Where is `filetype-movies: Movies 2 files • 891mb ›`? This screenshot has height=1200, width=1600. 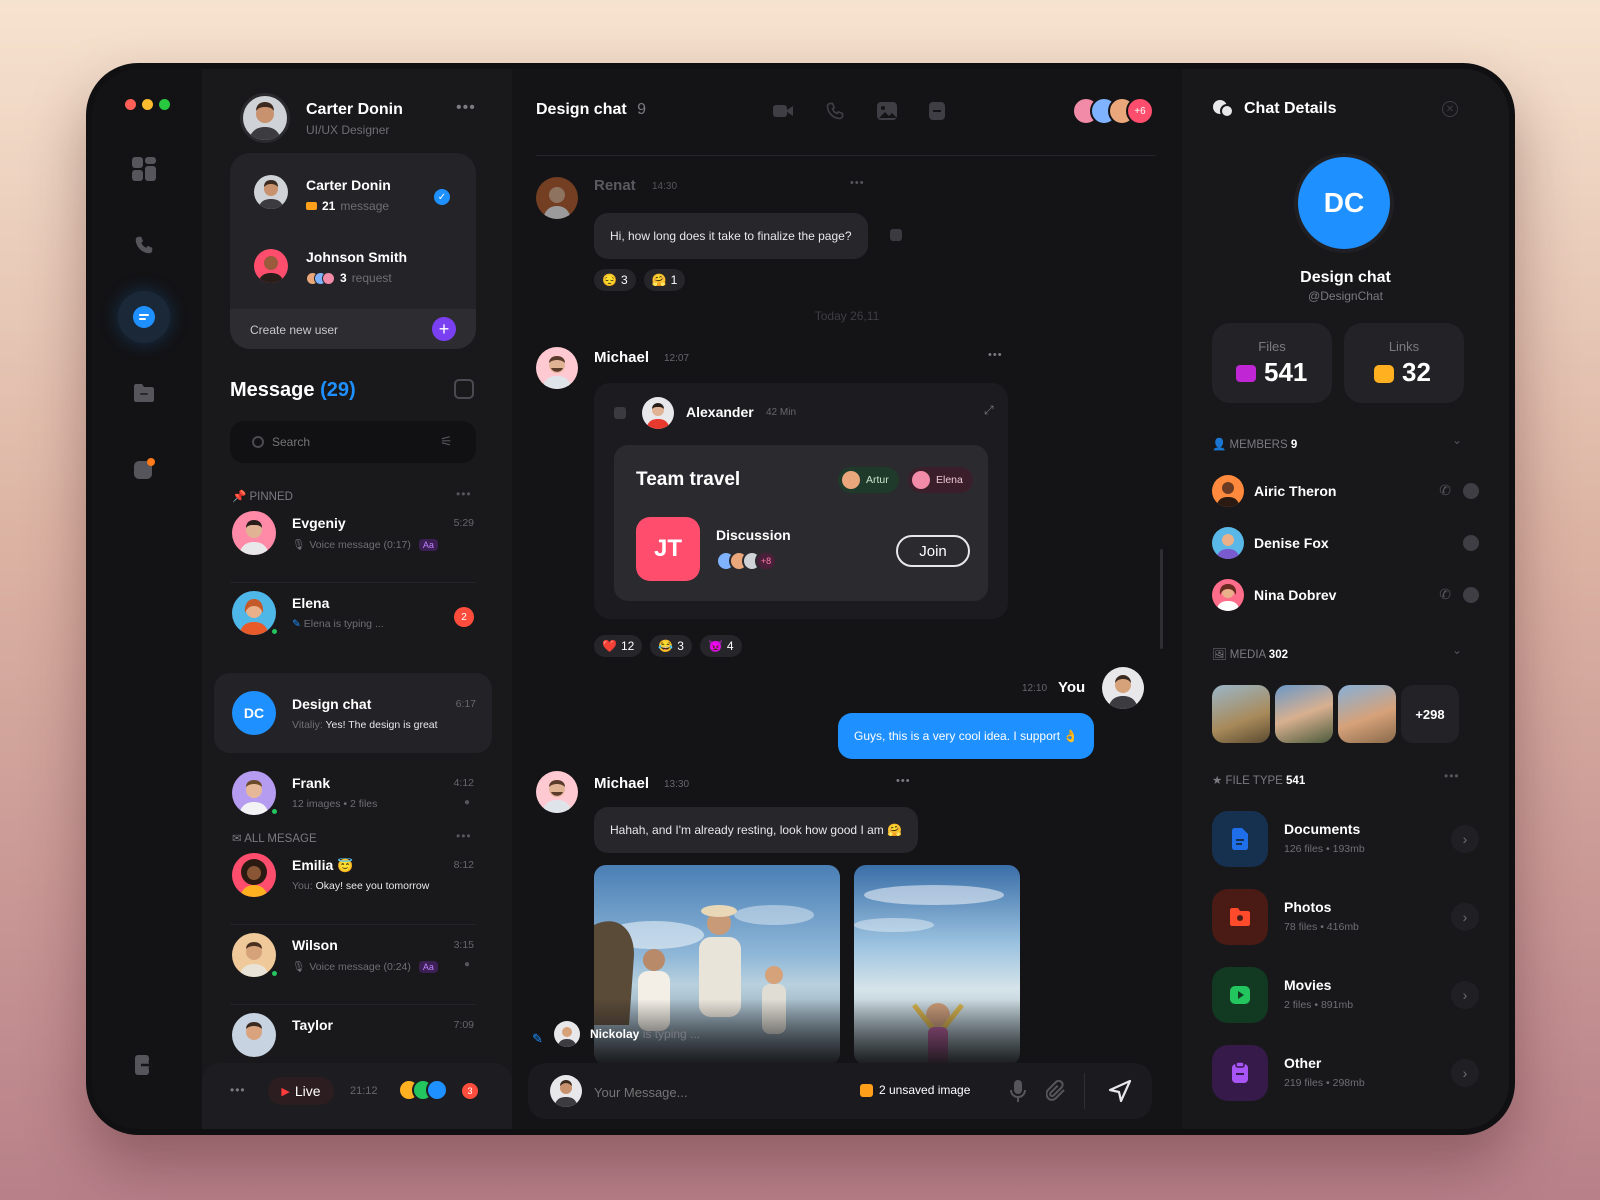 filetype-movies: Movies 2 files • 891mb › is located at coordinates (1345, 997).